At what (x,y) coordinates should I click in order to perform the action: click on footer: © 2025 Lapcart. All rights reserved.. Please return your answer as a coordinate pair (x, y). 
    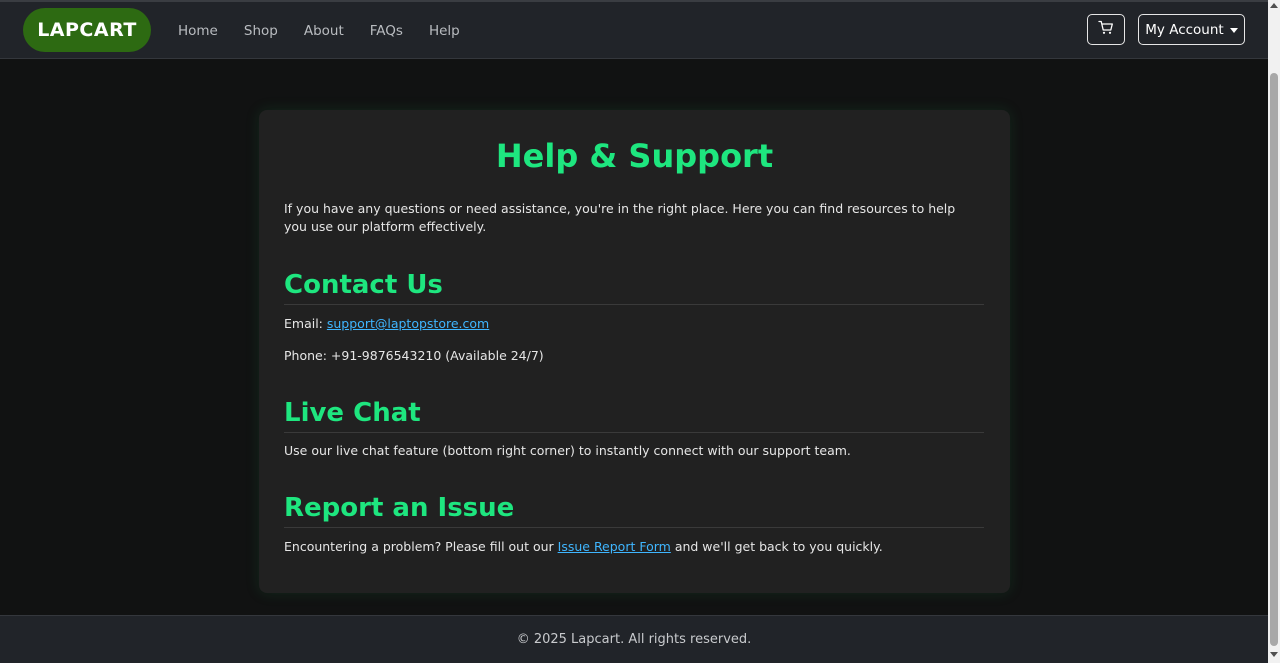
    Looking at the image, I should click on (634, 639).